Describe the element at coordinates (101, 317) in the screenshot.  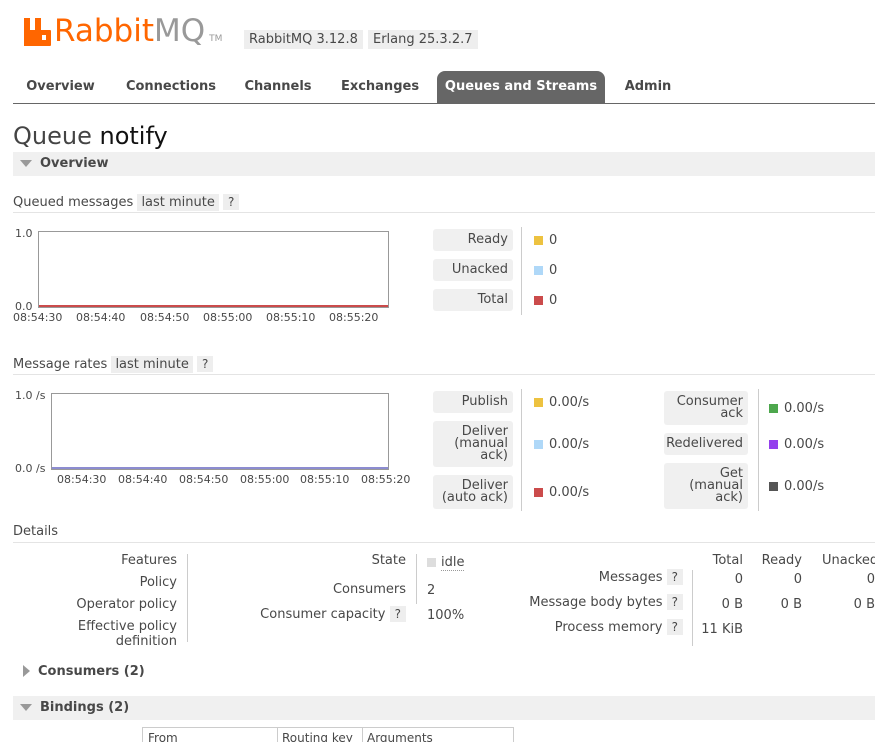
I see `queued-x-tick: 08:54:40` at that location.